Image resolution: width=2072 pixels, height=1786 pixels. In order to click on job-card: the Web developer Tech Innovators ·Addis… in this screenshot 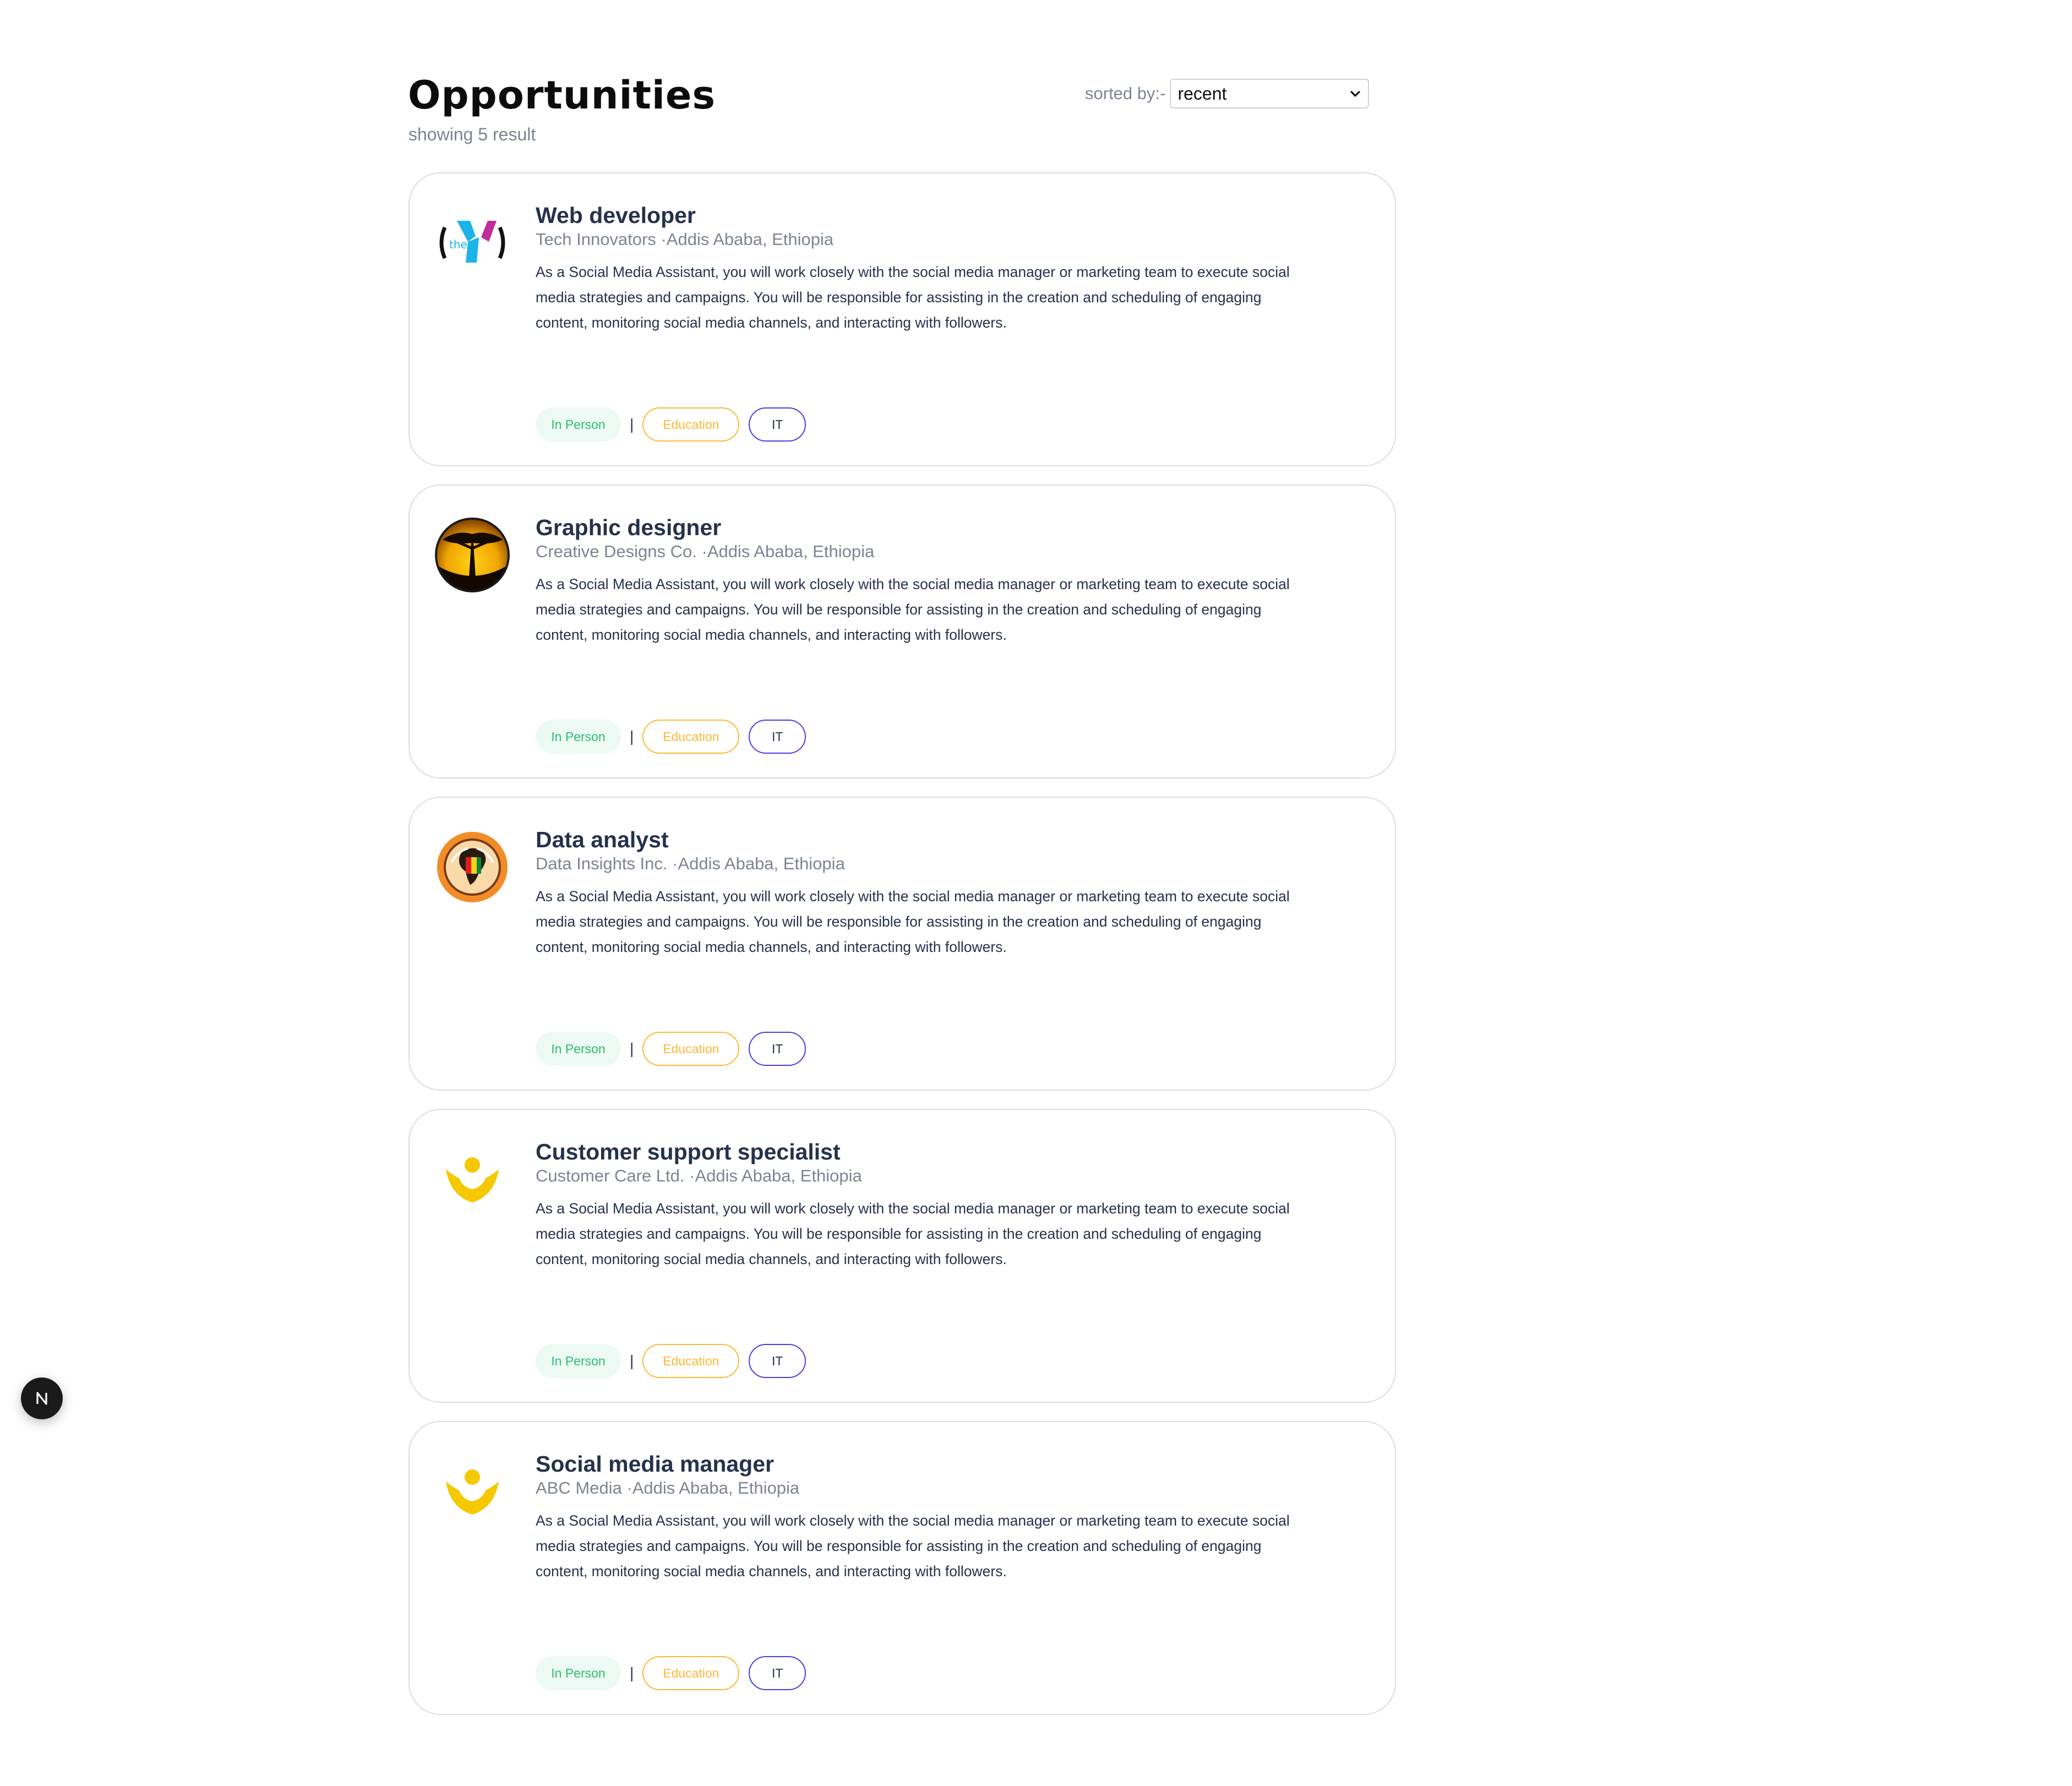, I will do `click(902, 319)`.